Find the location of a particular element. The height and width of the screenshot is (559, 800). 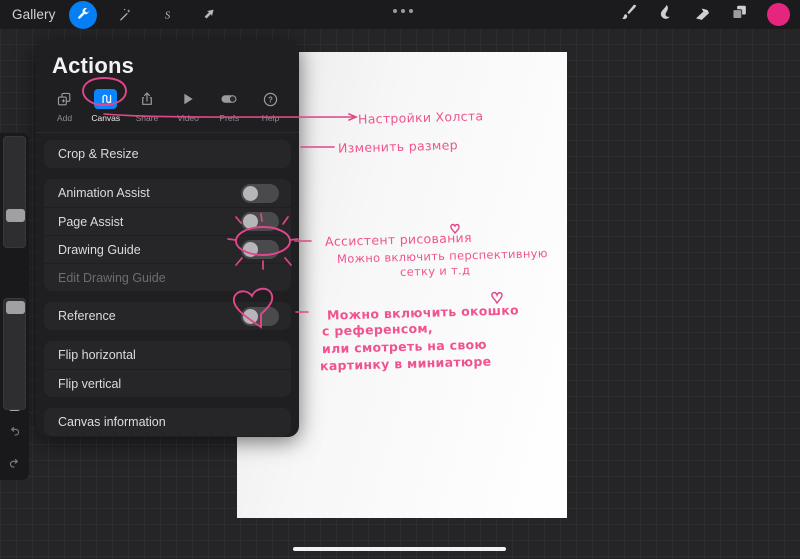

menu-item-label: Canvas information is located at coordinates (112, 422).